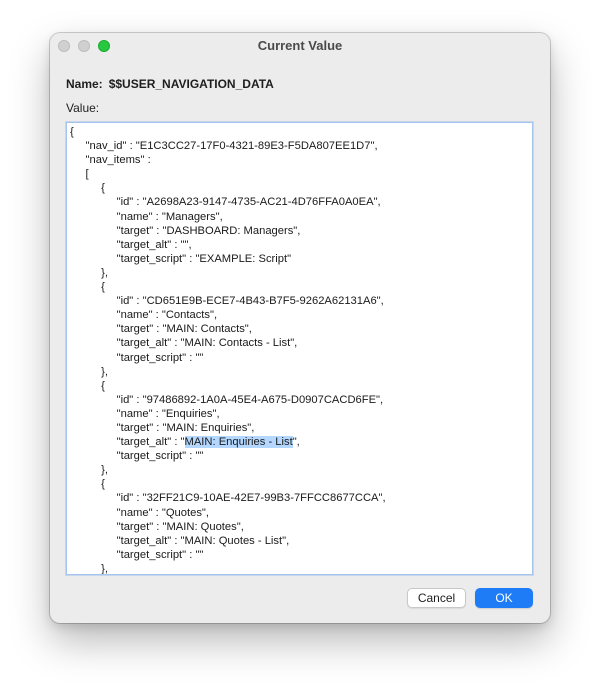 The height and width of the screenshot is (688, 600). I want to click on ok-button: OK, so click(504, 598).